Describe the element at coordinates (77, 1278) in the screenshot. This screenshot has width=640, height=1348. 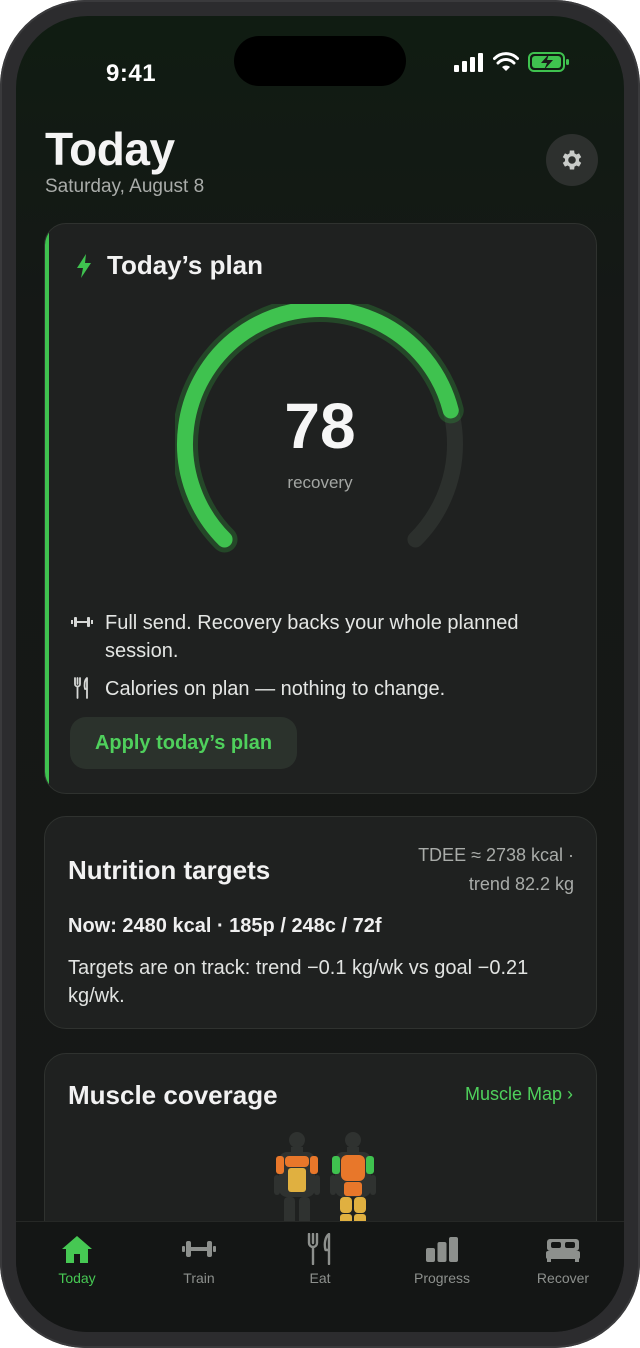
I see `tab-label: Today` at that location.